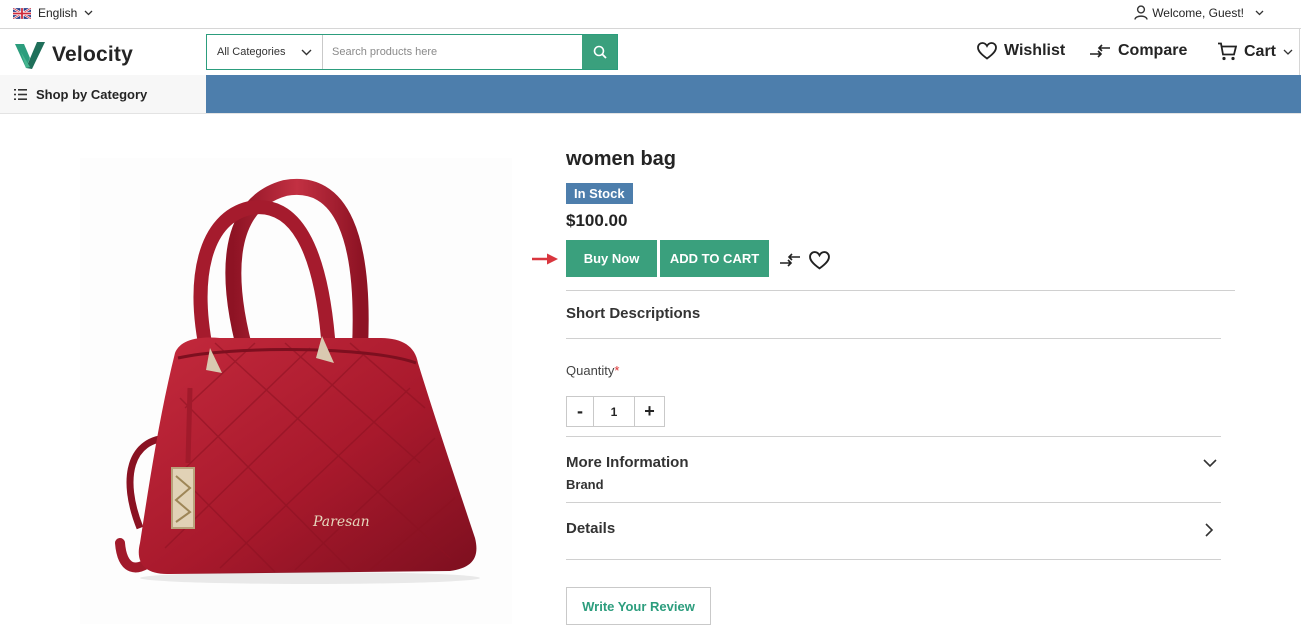 The height and width of the screenshot is (632, 1301). I want to click on details-heading: Details, so click(590, 528).